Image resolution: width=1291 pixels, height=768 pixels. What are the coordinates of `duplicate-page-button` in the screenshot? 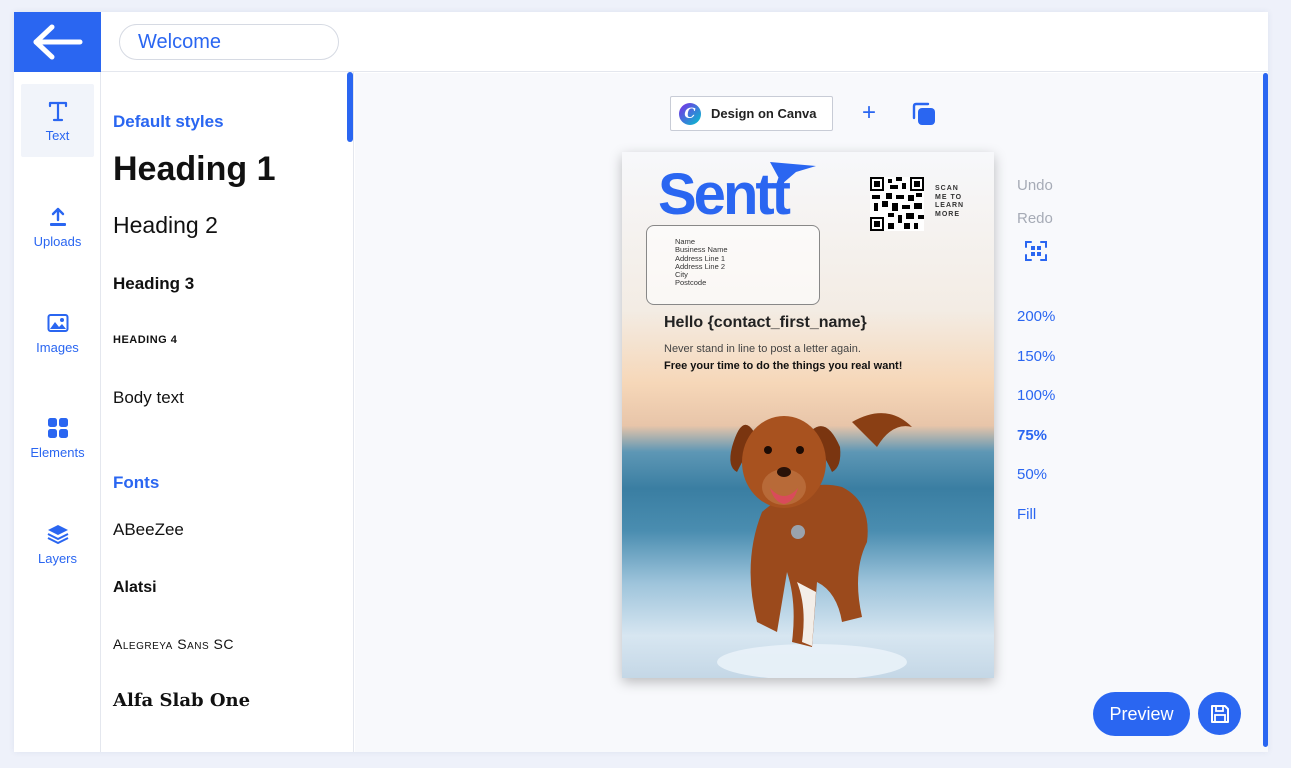 It's located at (924, 116).